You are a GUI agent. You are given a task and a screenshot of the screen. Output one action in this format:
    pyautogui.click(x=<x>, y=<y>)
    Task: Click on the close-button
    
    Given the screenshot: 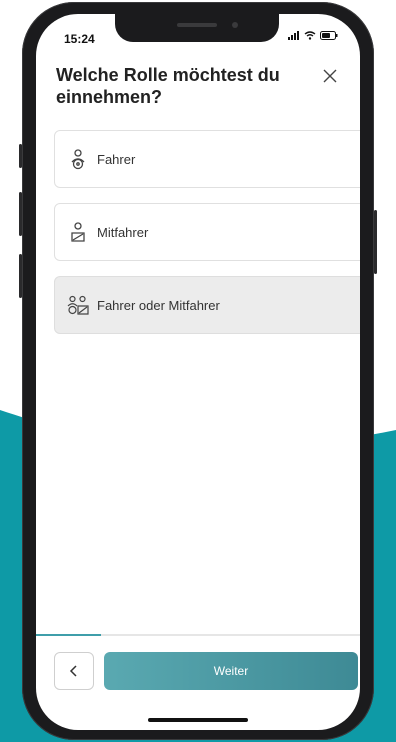 What is the action you would take?
    pyautogui.click(x=330, y=76)
    